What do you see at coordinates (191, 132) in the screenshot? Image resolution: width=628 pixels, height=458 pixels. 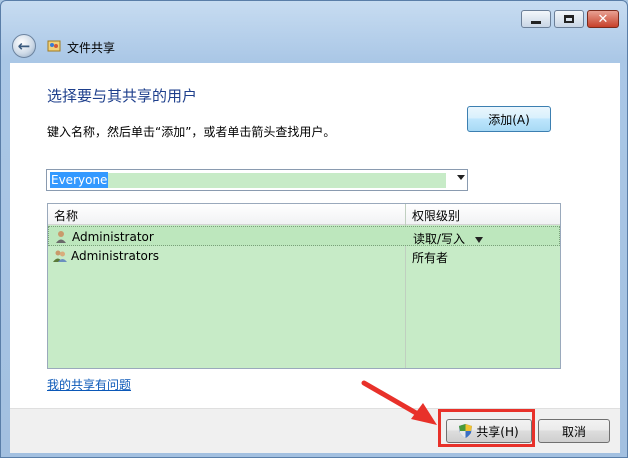 I see `instruction-text: 键入名称，然后单击“添加”，或者单击箭头查找用户。` at bounding box center [191, 132].